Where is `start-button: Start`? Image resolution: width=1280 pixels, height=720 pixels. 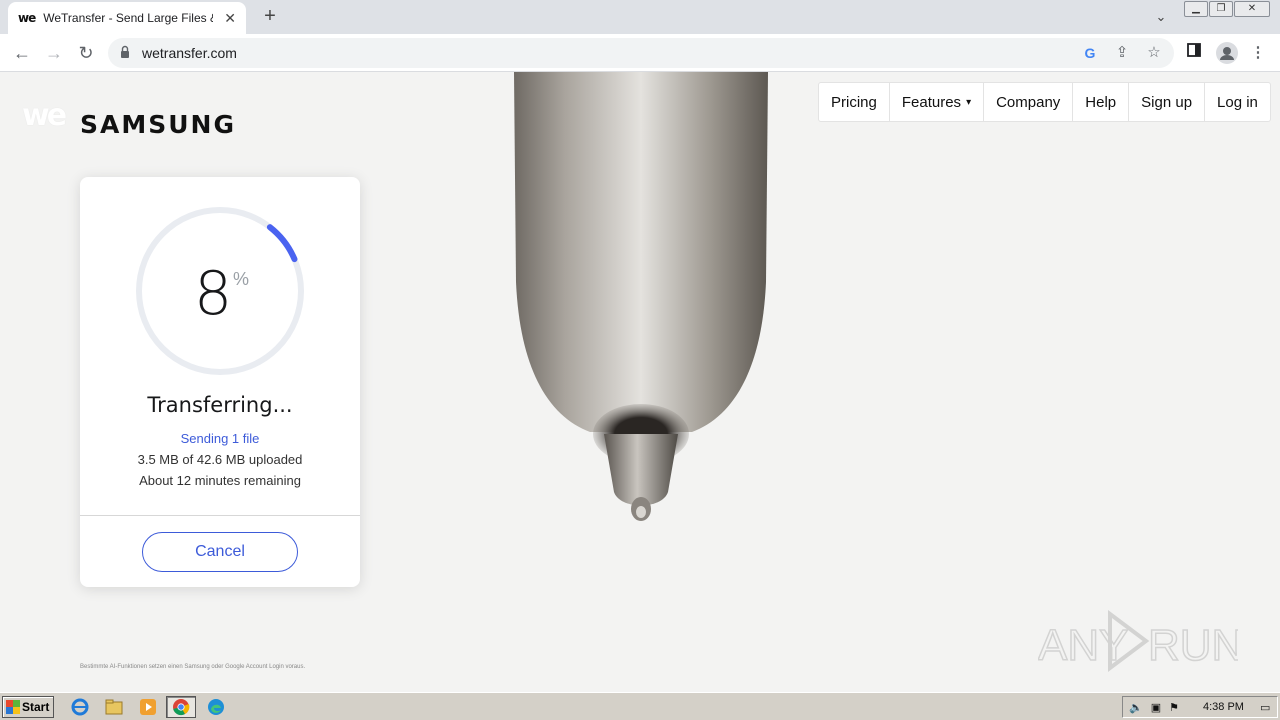
start-button: Start is located at coordinates (28, 707).